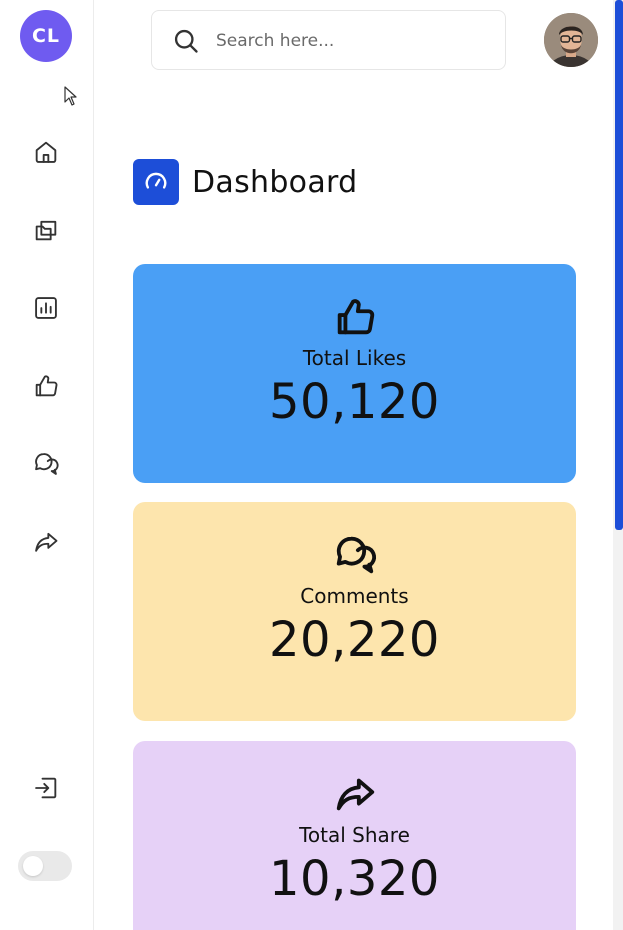 The height and width of the screenshot is (930, 623). What do you see at coordinates (619, 265) in the screenshot?
I see `scrollbar-thumb` at bounding box center [619, 265].